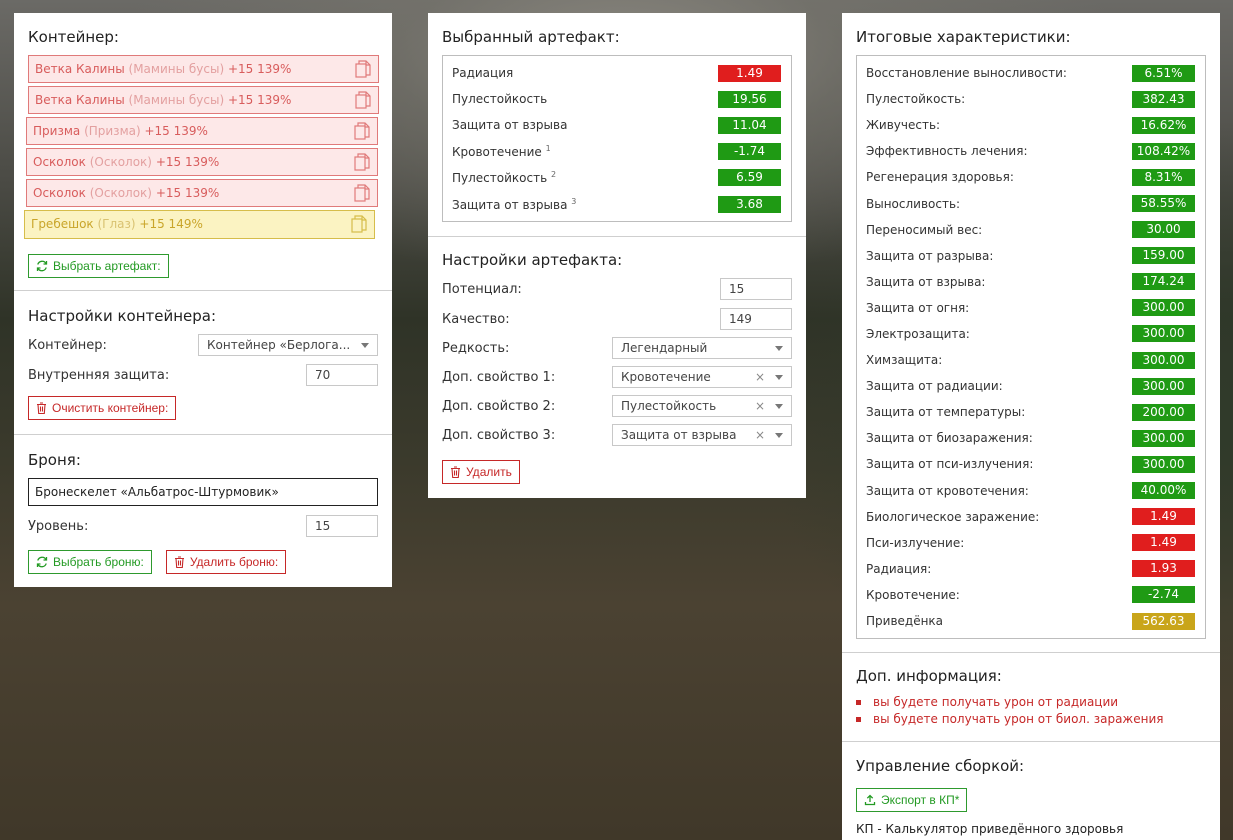 The image size is (1233, 840). I want to click on artifact-type: (Призма), so click(112, 131).